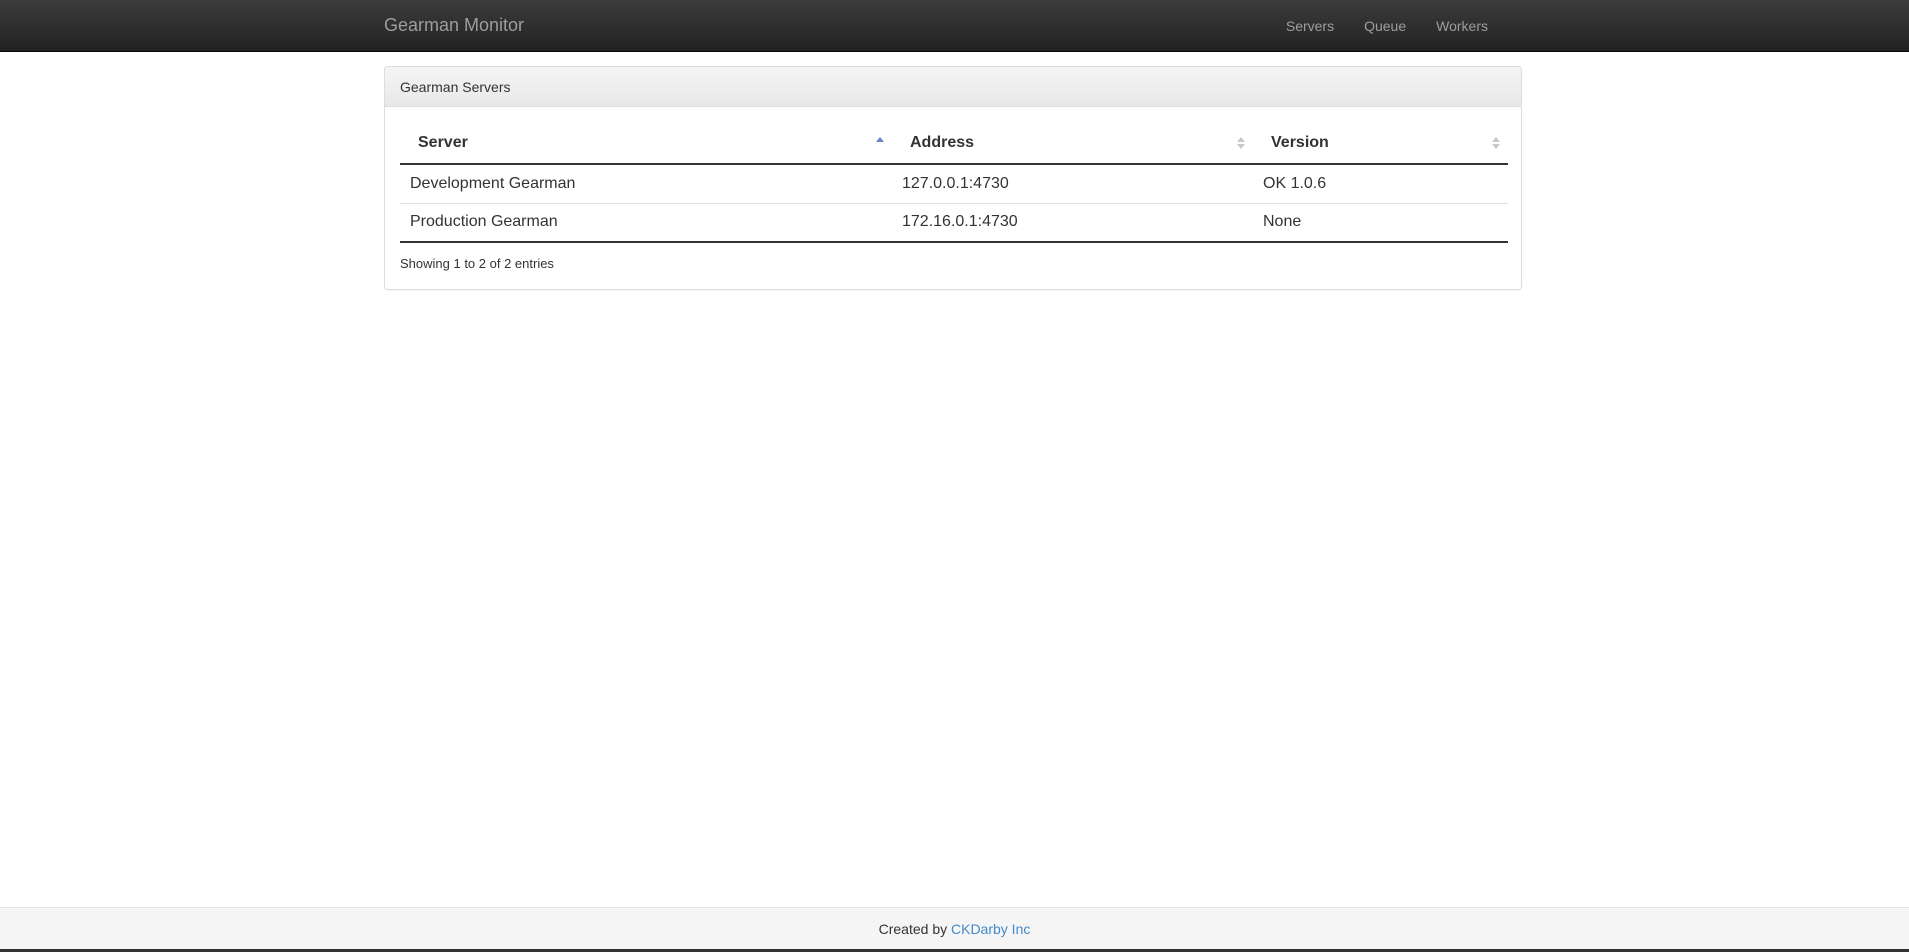  Describe the element at coordinates (454, 25) in the screenshot. I see `brand-link: Gearman Monitor` at that location.